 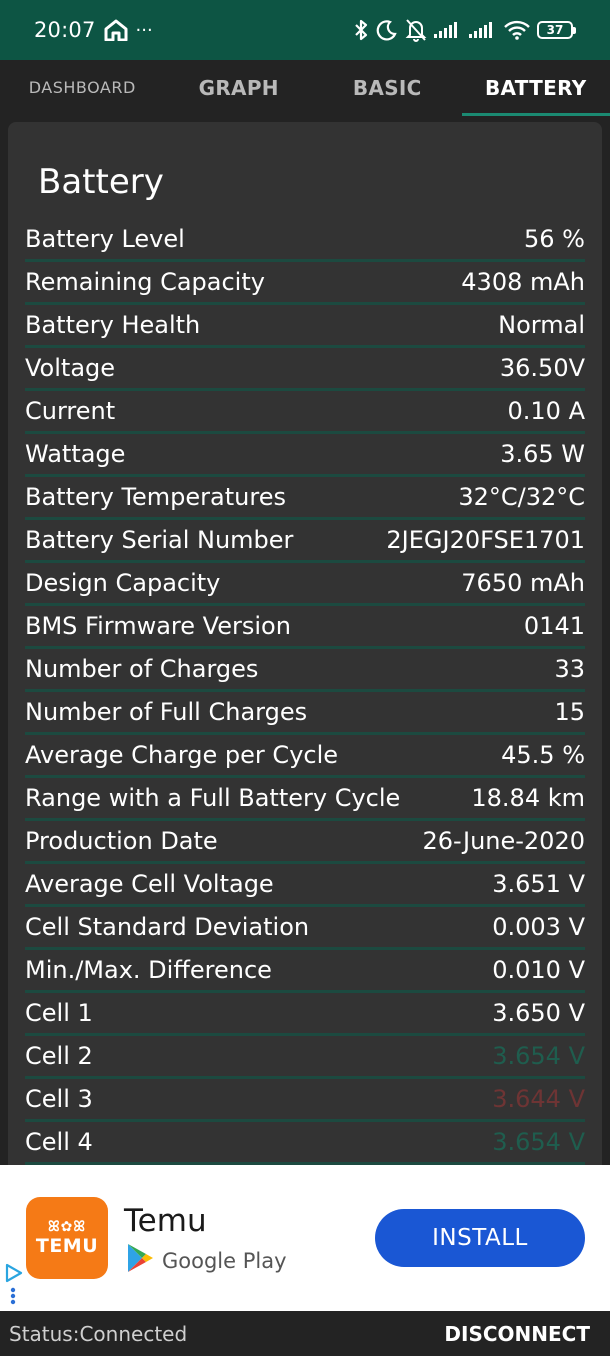 I want to click on battery-level: 37, so click(x=555, y=30).